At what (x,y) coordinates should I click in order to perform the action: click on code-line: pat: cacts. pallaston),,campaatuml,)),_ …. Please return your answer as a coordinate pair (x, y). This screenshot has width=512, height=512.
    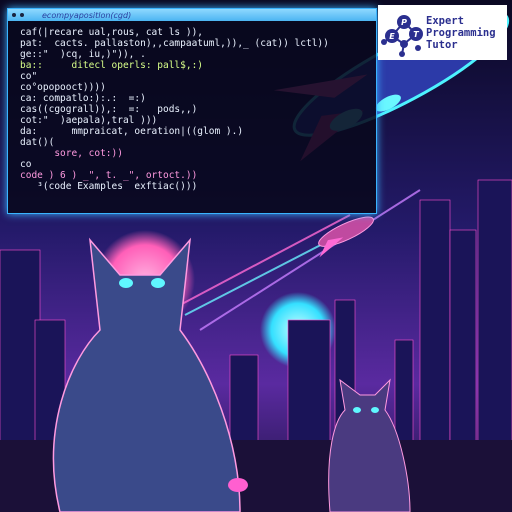
    Looking at the image, I should click on (174, 43).